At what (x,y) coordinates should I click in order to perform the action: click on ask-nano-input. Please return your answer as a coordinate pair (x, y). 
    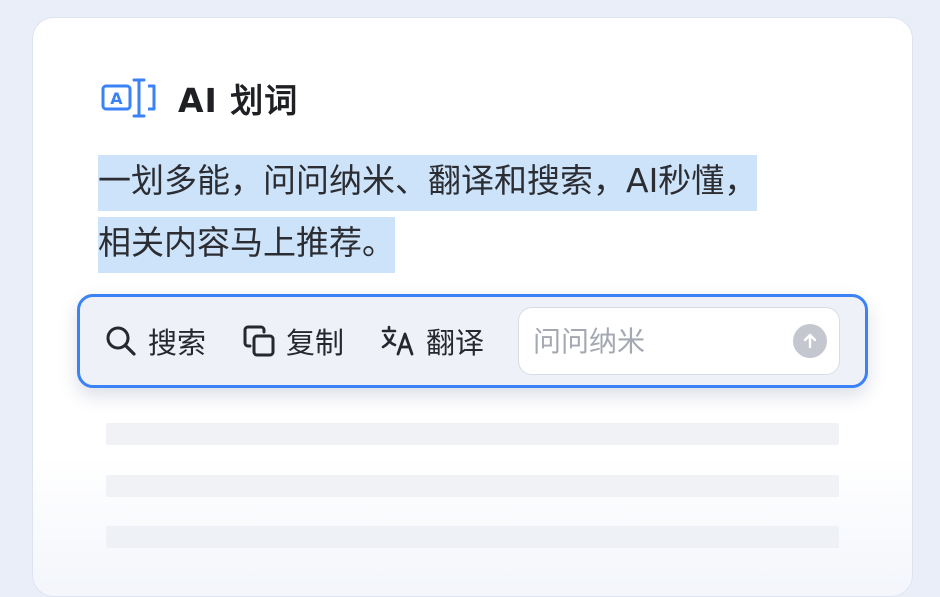
    Looking at the image, I should click on (663, 341).